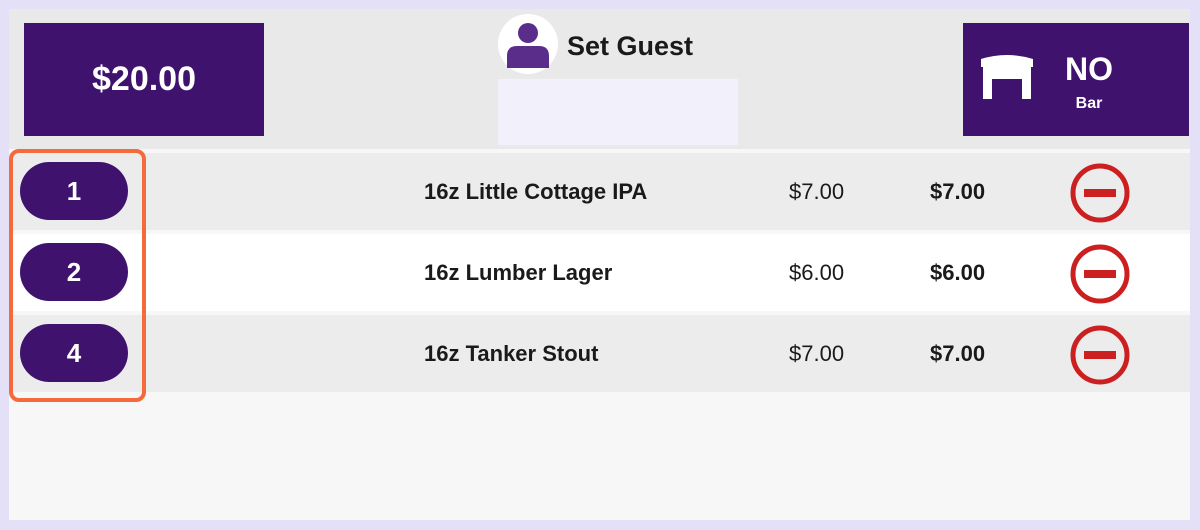  I want to click on table-icon, so click(1007, 77).